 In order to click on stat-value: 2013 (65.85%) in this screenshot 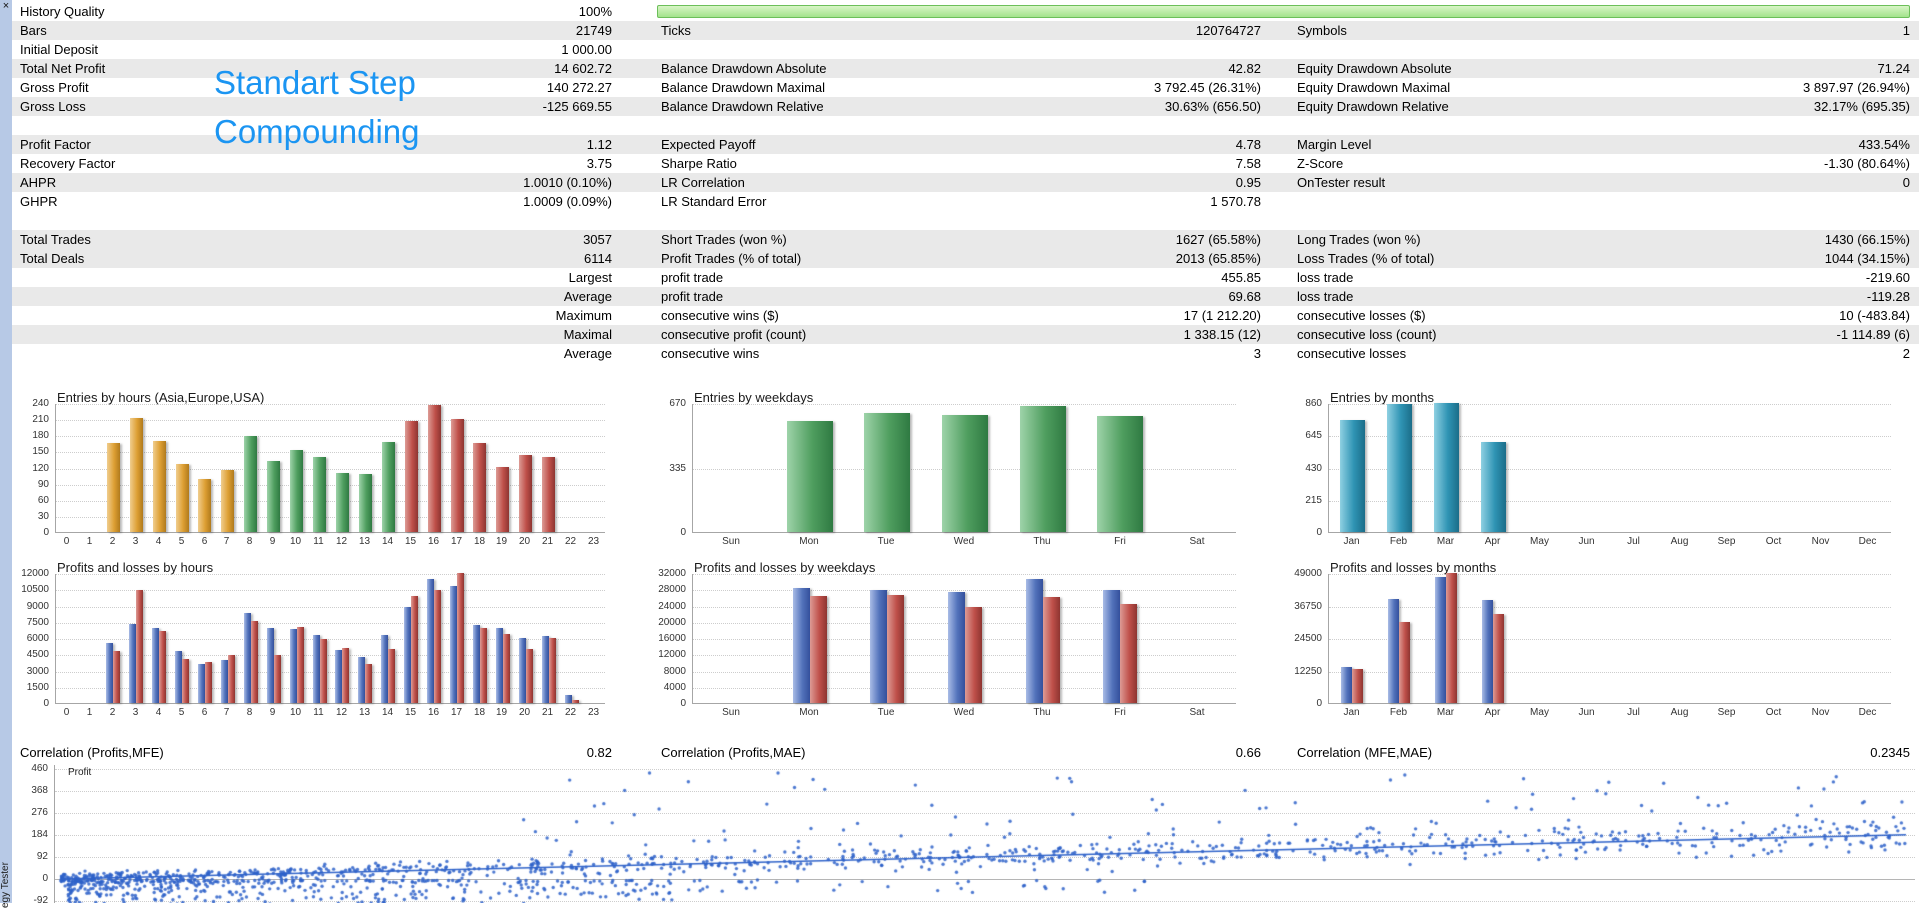, I will do `click(1218, 258)`.